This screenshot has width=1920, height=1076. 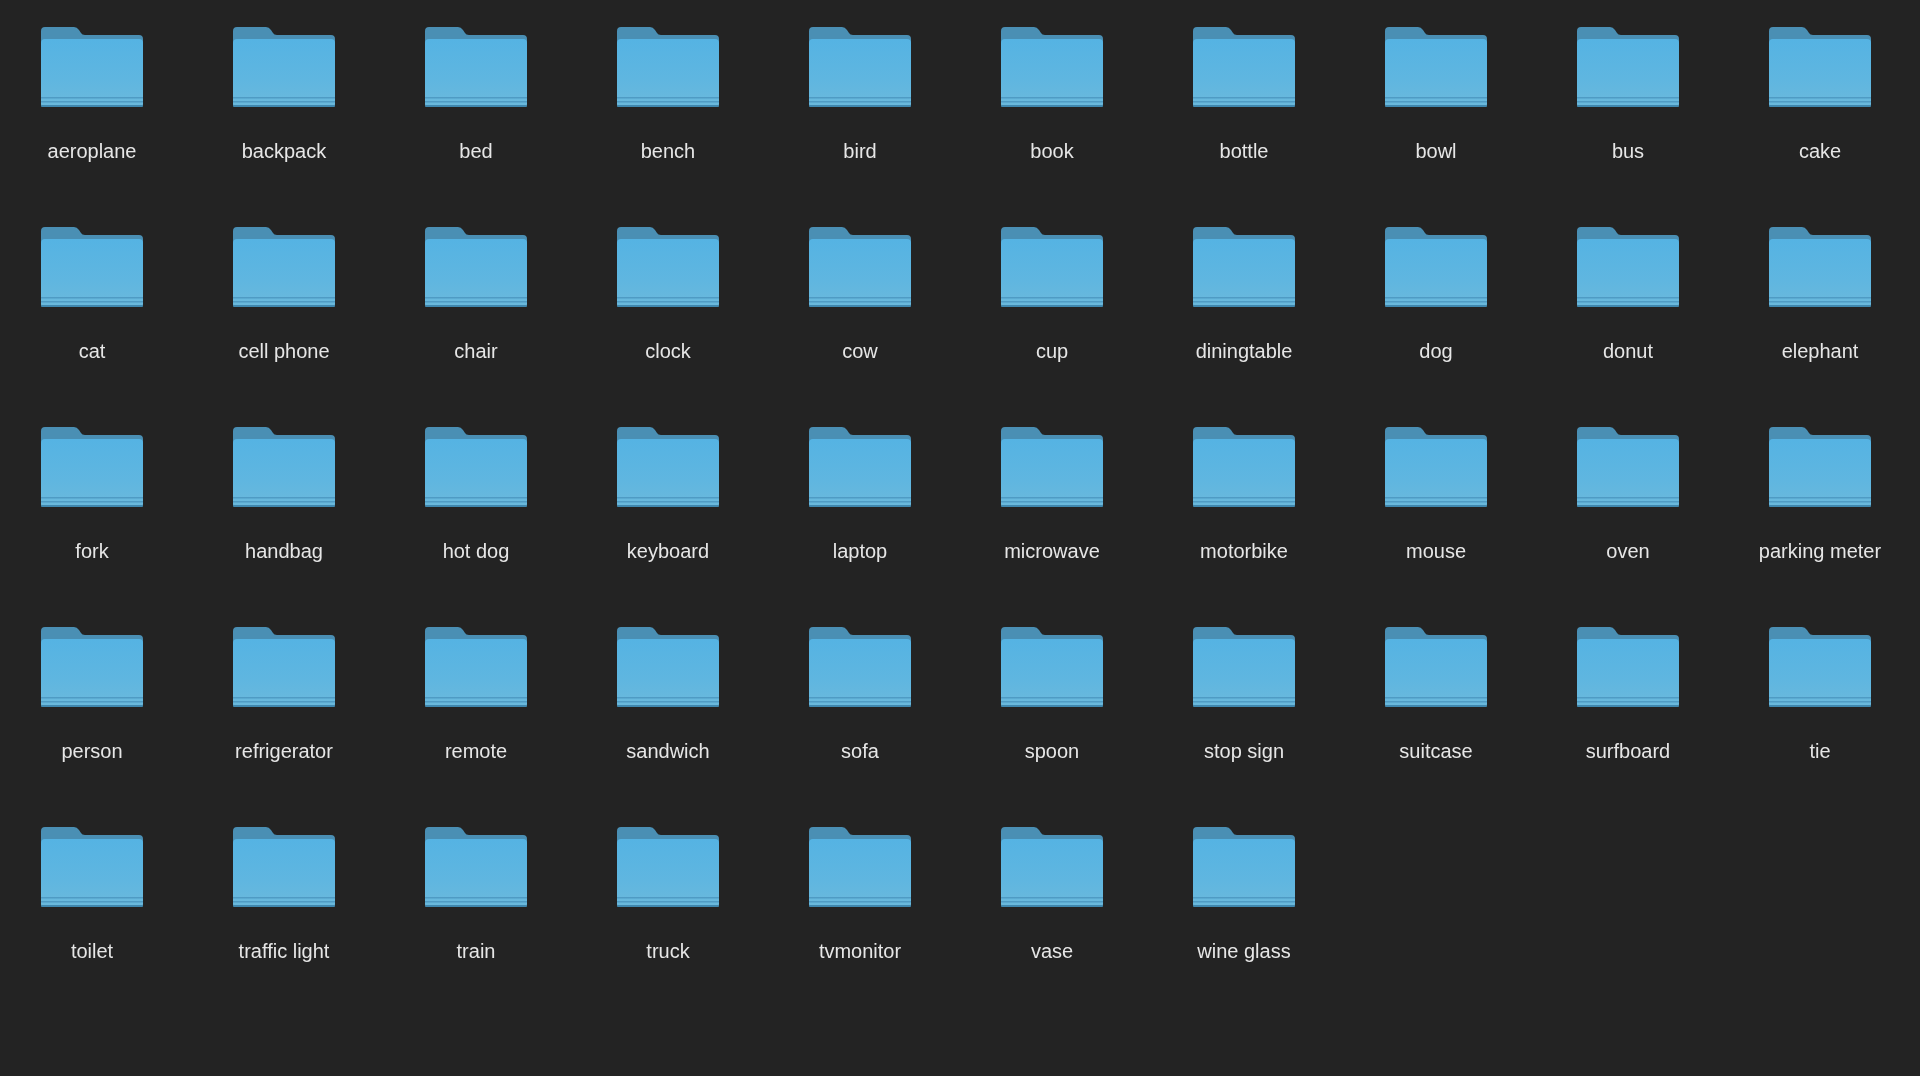 I want to click on folder-name: vase, so click(x=1052, y=951).